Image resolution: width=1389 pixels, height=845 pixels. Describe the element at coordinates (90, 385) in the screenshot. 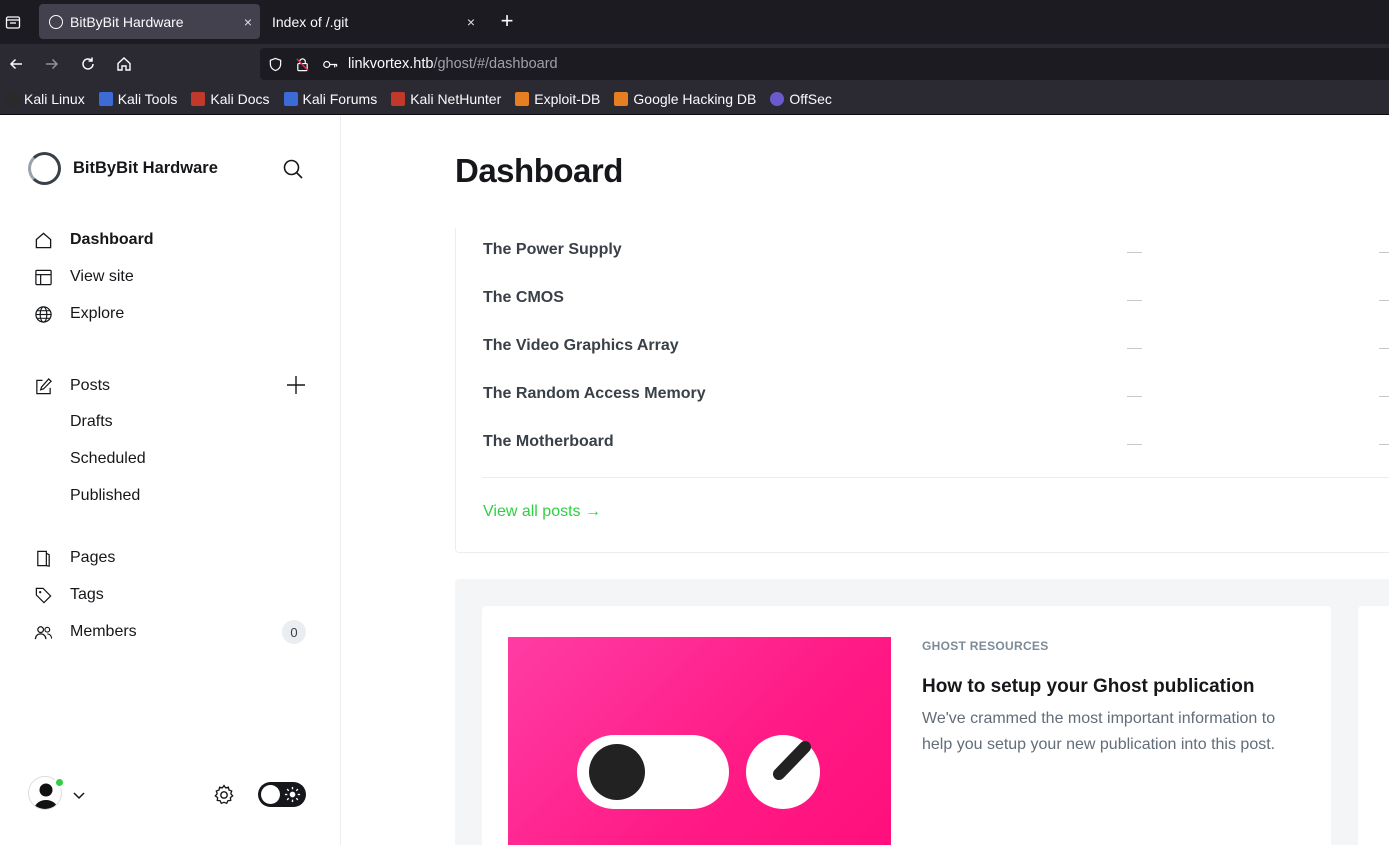

I see `sidebar-item-label: Posts` at that location.